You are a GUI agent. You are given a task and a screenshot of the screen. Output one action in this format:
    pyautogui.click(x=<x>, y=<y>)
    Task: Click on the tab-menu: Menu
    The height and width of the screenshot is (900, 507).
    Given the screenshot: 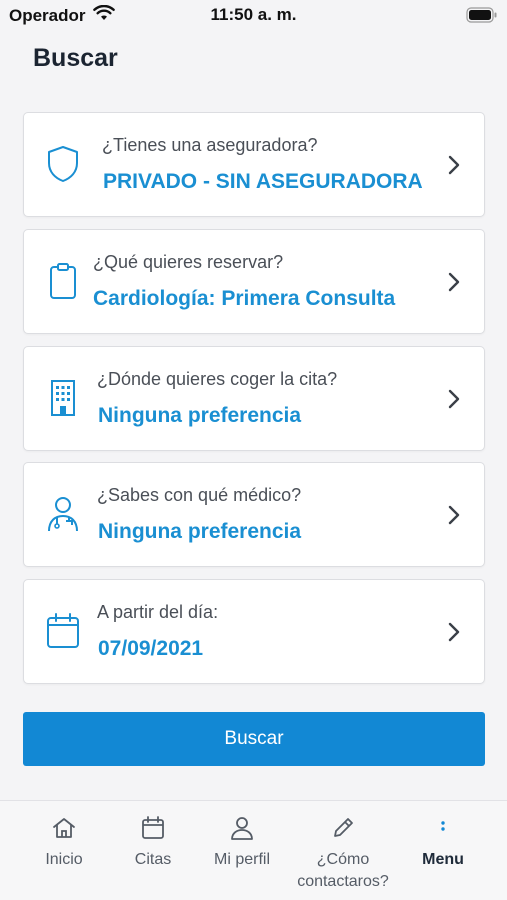 What is the action you would take?
    pyautogui.click(x=443, y=842)
    